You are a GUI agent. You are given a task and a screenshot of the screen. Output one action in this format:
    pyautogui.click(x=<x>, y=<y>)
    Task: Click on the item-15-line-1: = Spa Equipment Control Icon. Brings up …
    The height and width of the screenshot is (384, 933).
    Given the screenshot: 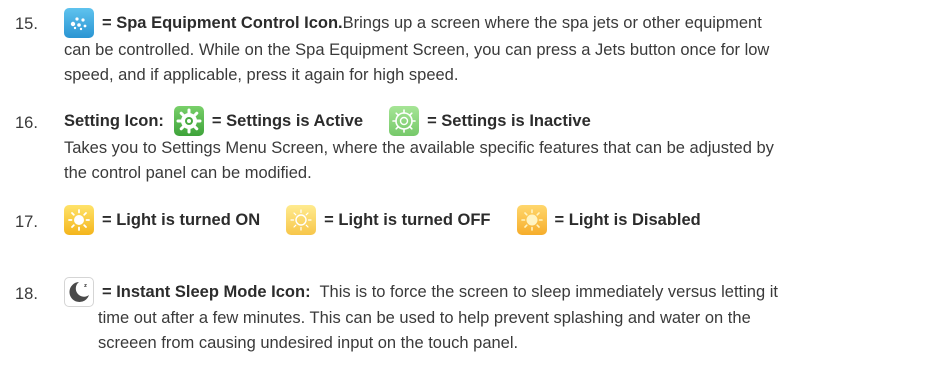 What is the action you would take?
    pyautogui.click(x=413, y=23)
    